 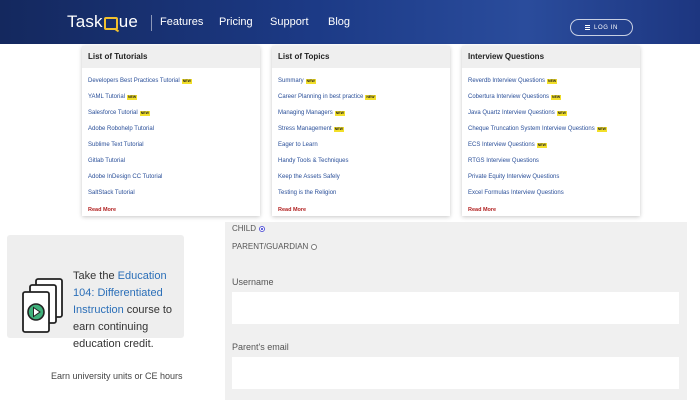 I want to click on taskque-logo: Task ue, so click(x=102, y=22).